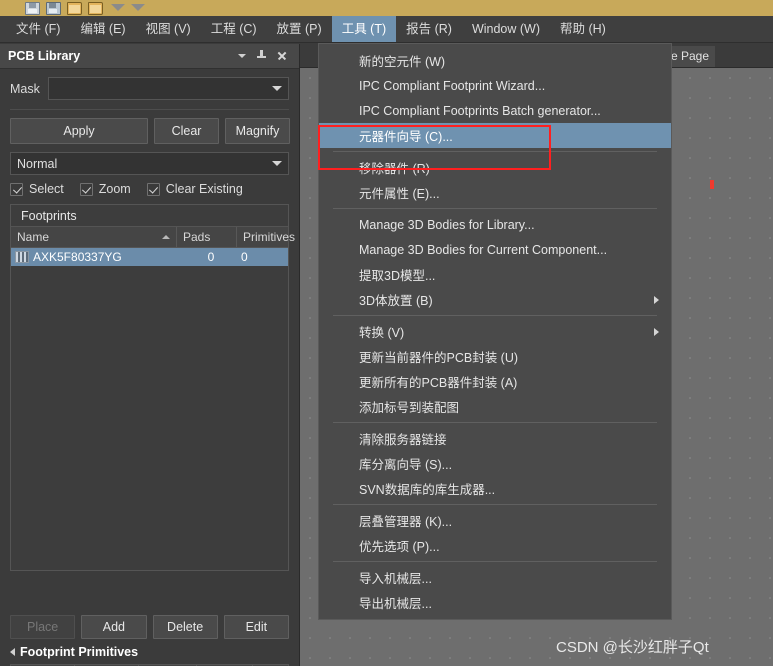  Describe the element at coordinates (149, 56) in the screenshot. I see `panel-title-bar: PCB Library` at that location.